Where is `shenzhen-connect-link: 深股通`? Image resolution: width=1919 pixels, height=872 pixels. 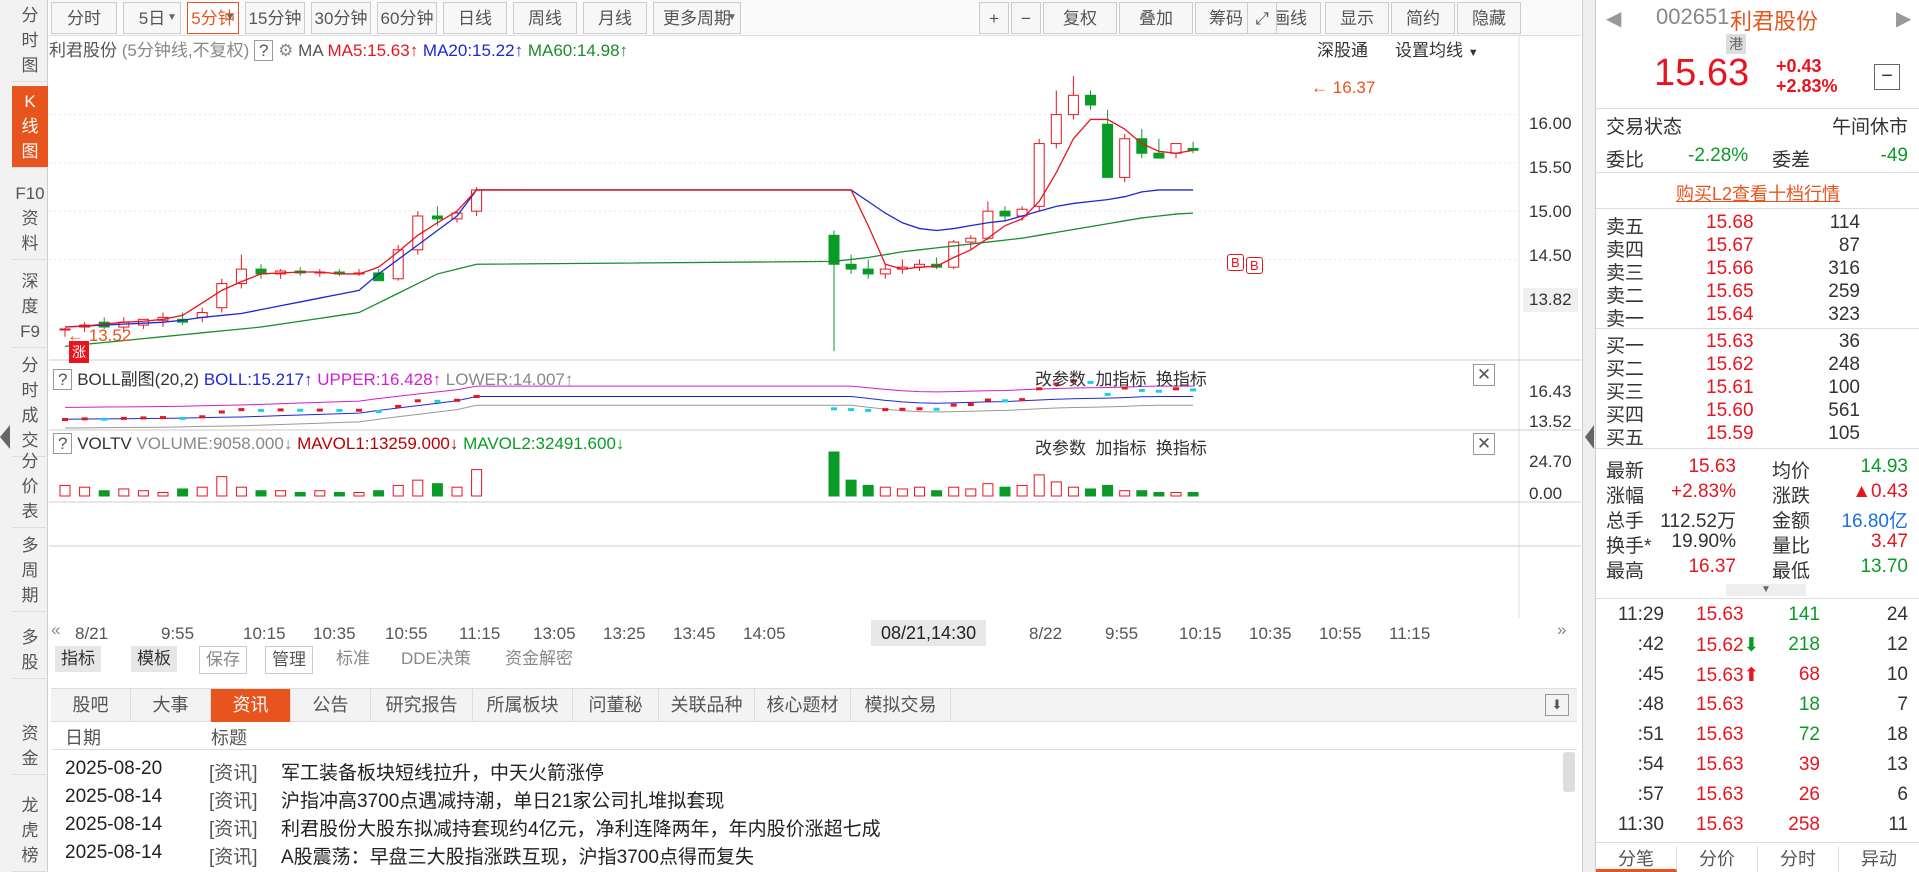
shenzhen-connect-link: 深股通 is located at coordinates (1342, 48).